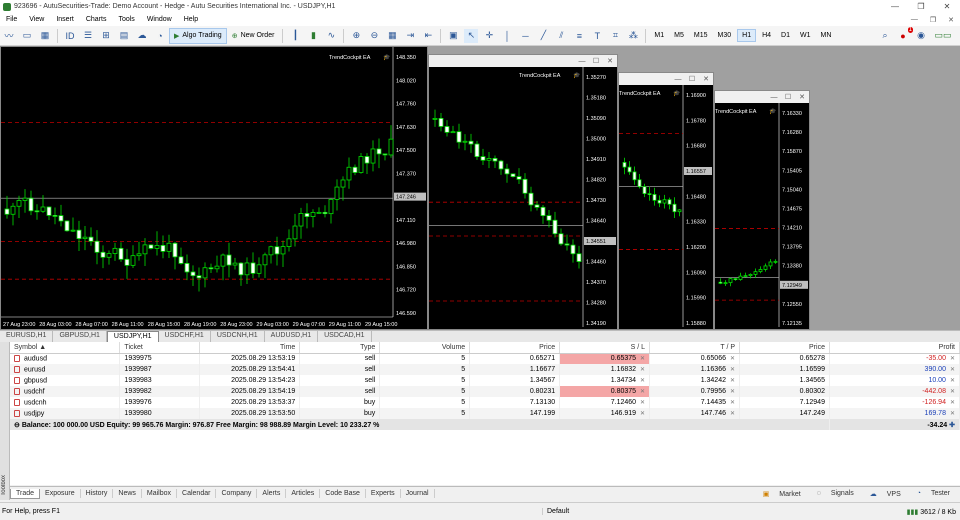 The height and width of the screenshot is (520, 960). Describe the element at coordinates (159, 19) in the screenshot. I see `menu-window: Window` at that location.